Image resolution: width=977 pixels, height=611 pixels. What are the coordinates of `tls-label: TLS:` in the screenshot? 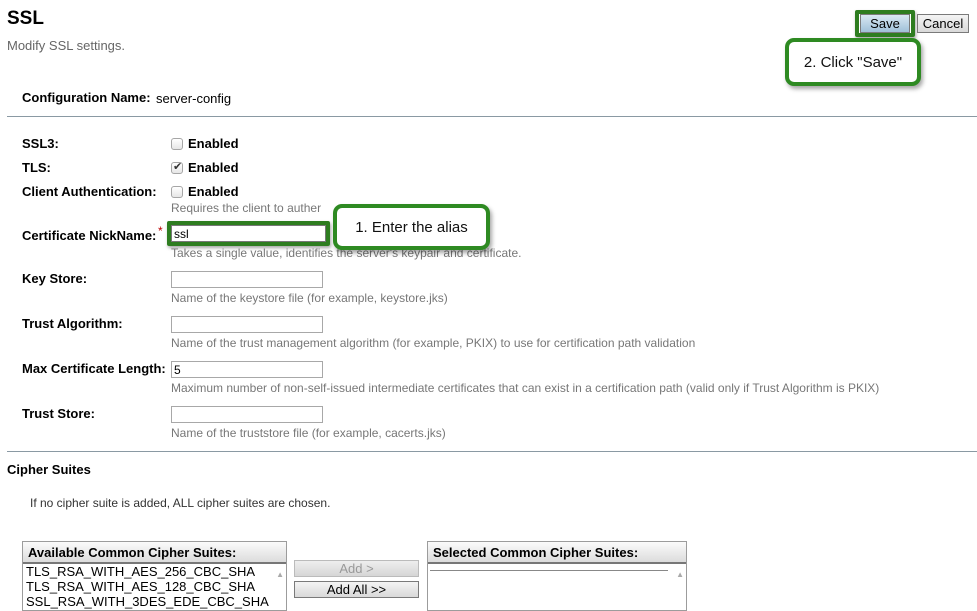 It's located at (36, 167).